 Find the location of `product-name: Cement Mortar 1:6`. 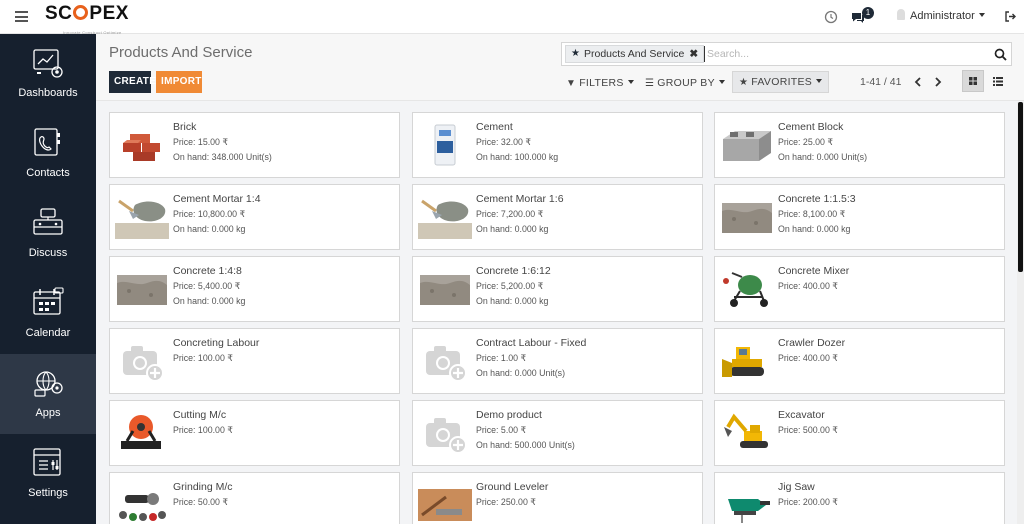

product-name: Cement Mortar 1:6 is located at coordinates (520, 199).